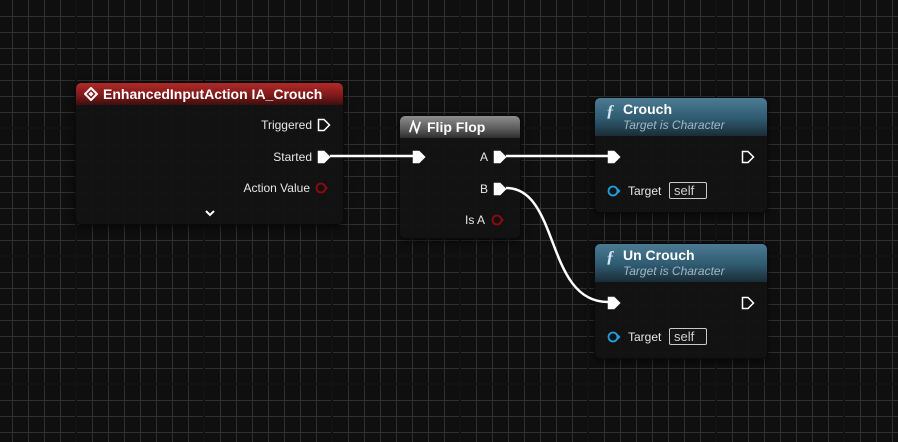  Describe the element at coordinates (500, 157) in the screenshot. I see `exec-pin-a-icon` at that location.